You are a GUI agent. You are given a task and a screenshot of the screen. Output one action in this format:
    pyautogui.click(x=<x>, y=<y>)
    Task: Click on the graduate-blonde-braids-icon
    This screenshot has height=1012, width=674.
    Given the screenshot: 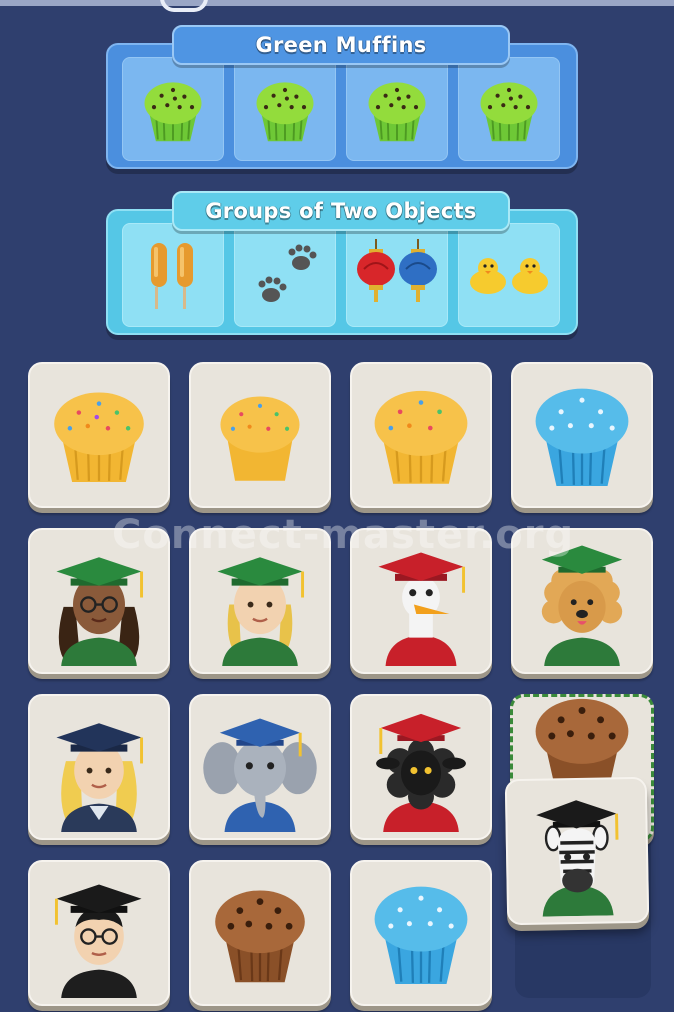 What is the action you would take?
    pyautogui.click(x=261, y=611)
    